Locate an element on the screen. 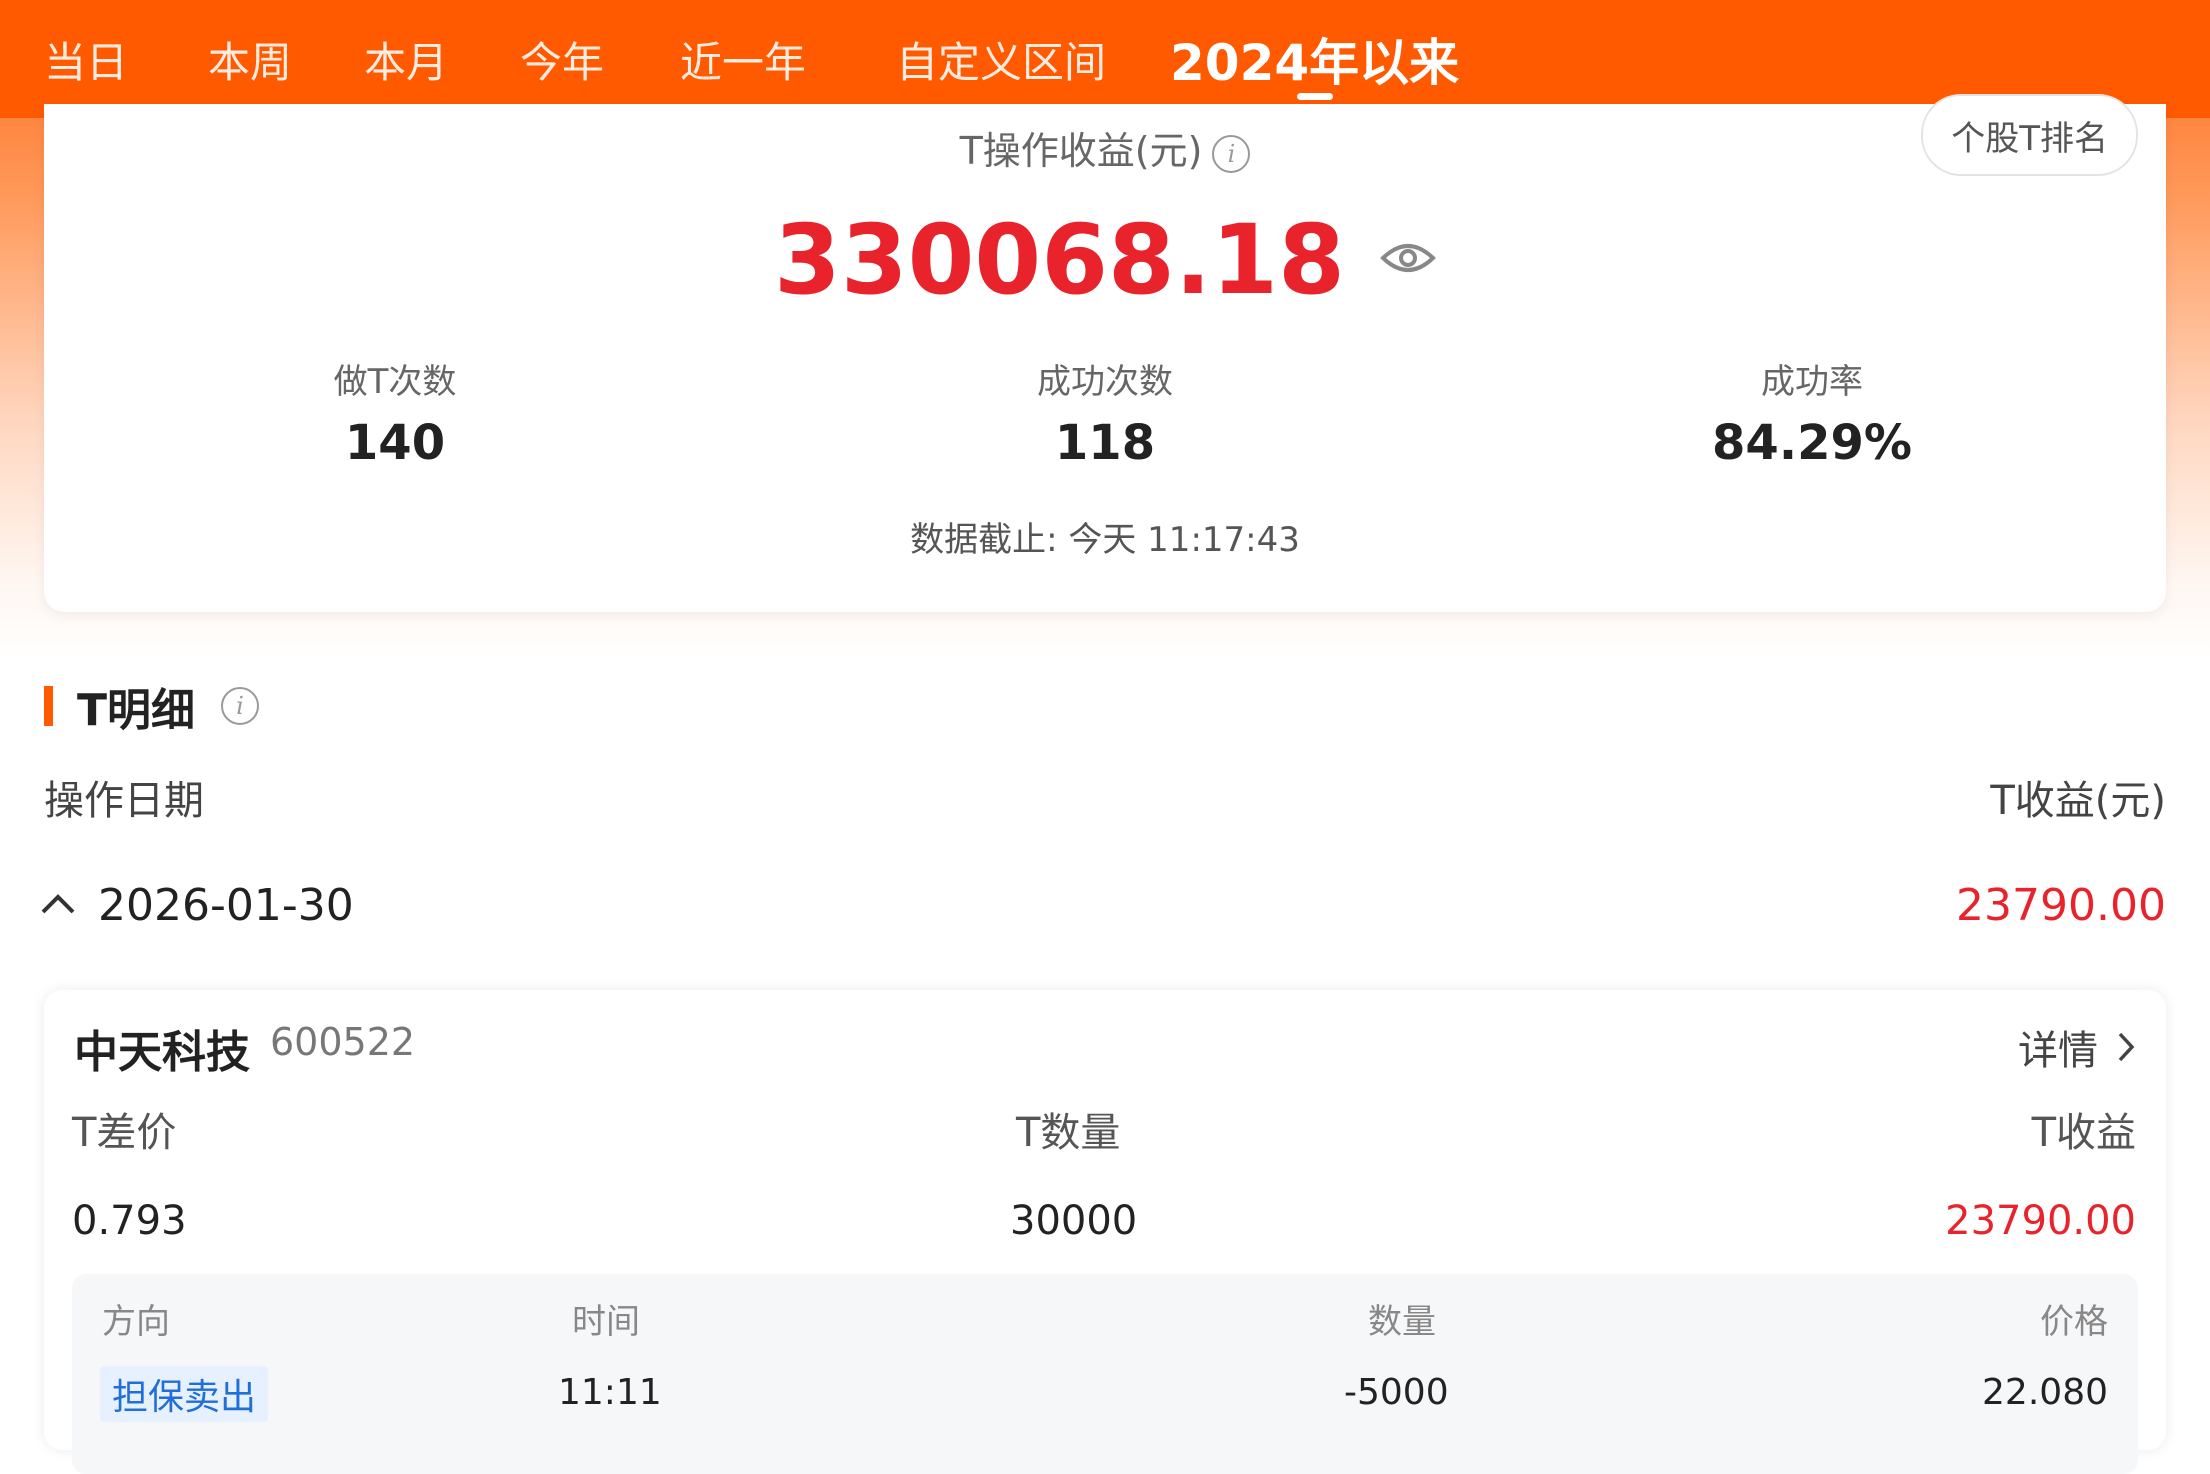  column-t-income: T收益(元) is located at coordinates (2078, 801).